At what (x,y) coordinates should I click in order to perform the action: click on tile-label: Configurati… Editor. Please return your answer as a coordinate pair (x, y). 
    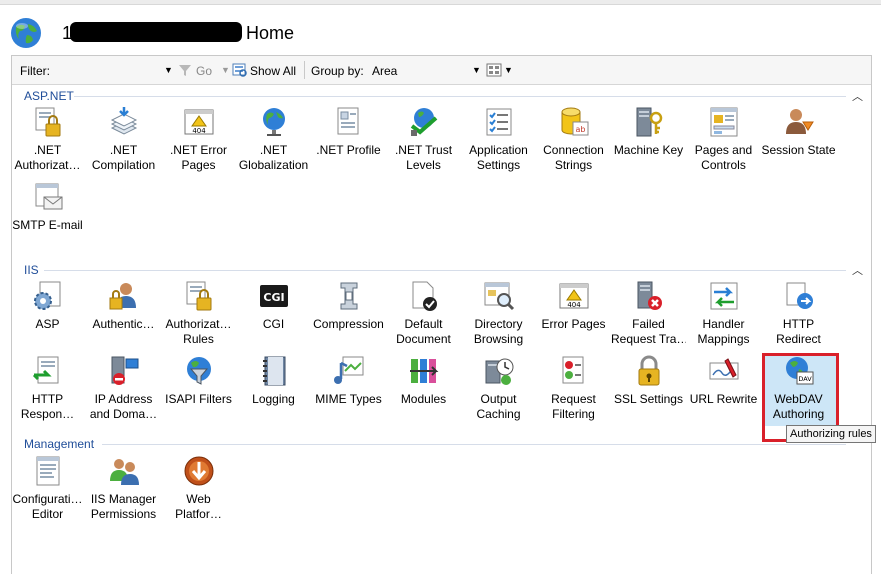
    Looking at the image, I should click on (47, 506).